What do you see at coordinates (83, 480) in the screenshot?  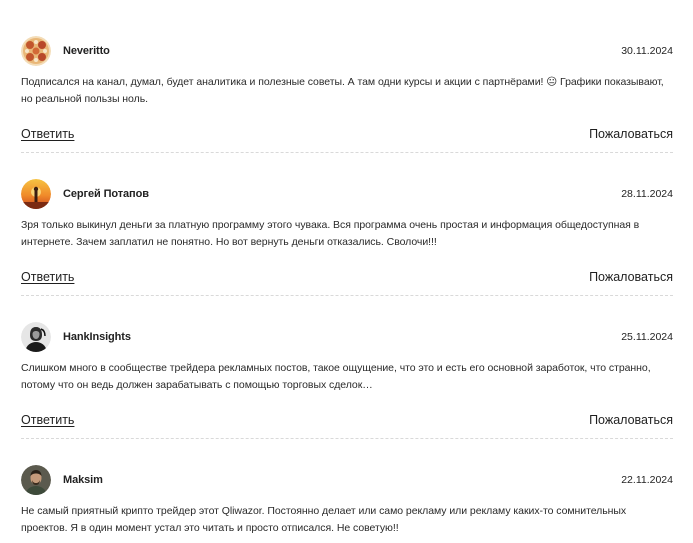 I see `comment-author: Maksim` at bounding box center [83, 480].